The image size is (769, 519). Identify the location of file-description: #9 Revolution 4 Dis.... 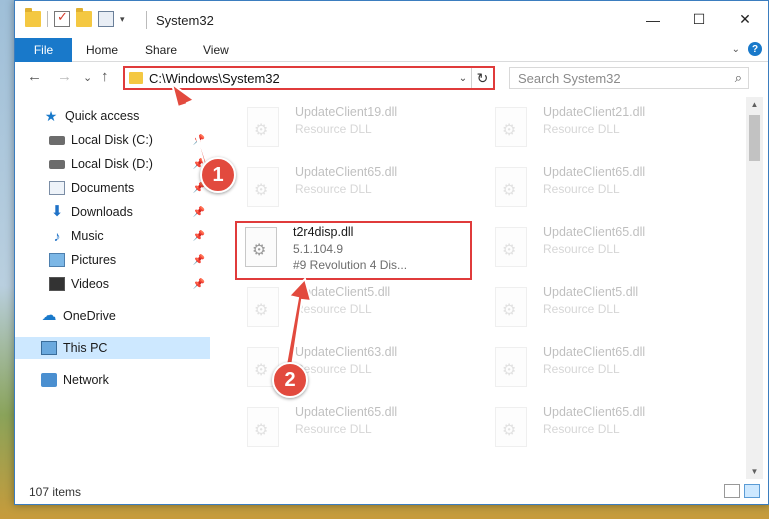
(350, 265).